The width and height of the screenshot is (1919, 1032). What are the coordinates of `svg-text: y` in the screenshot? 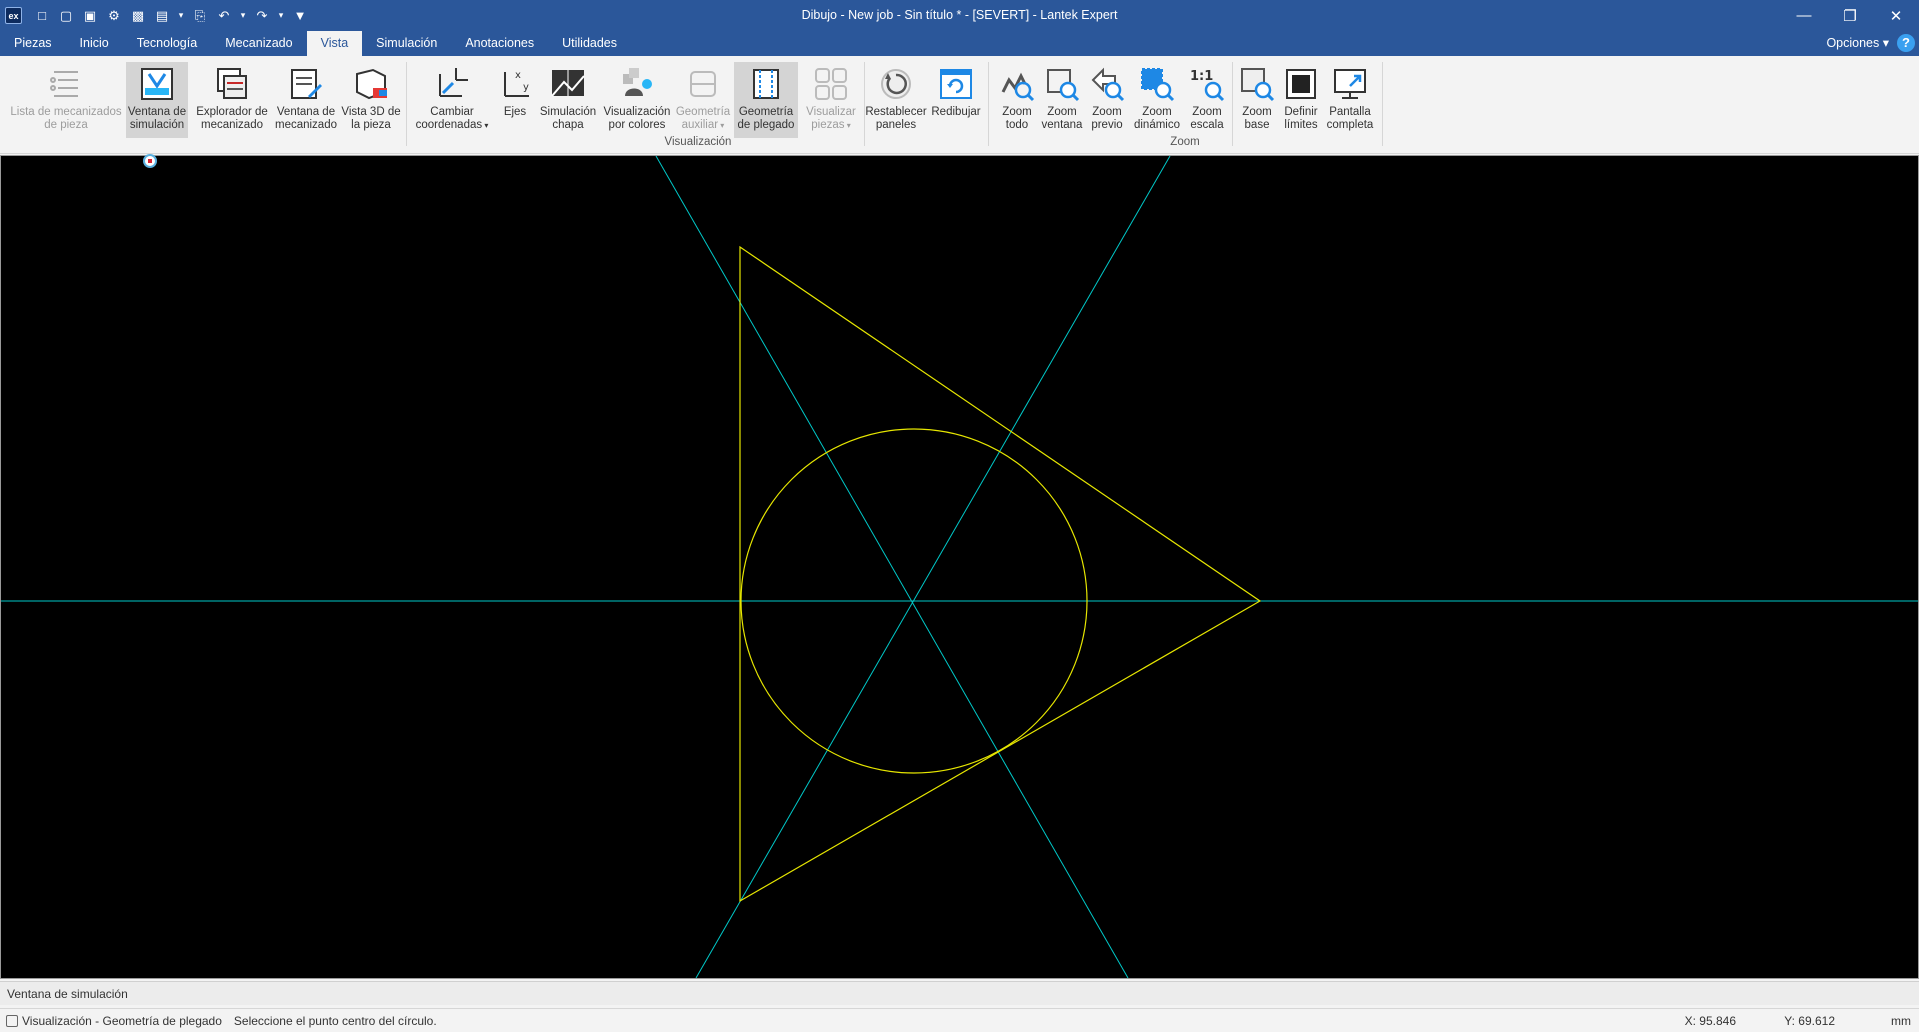 It's located at (526, 87).